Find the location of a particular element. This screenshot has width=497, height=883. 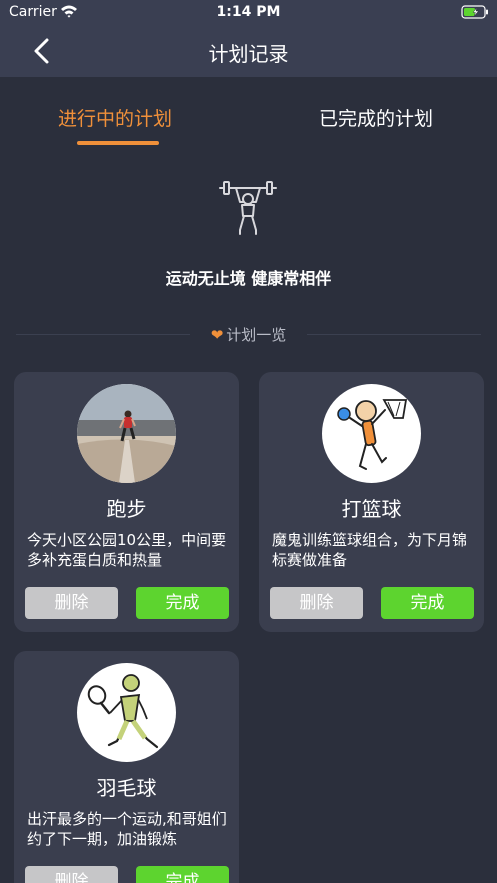

section-title: 计划一览 is located at coordinates (256, 335).